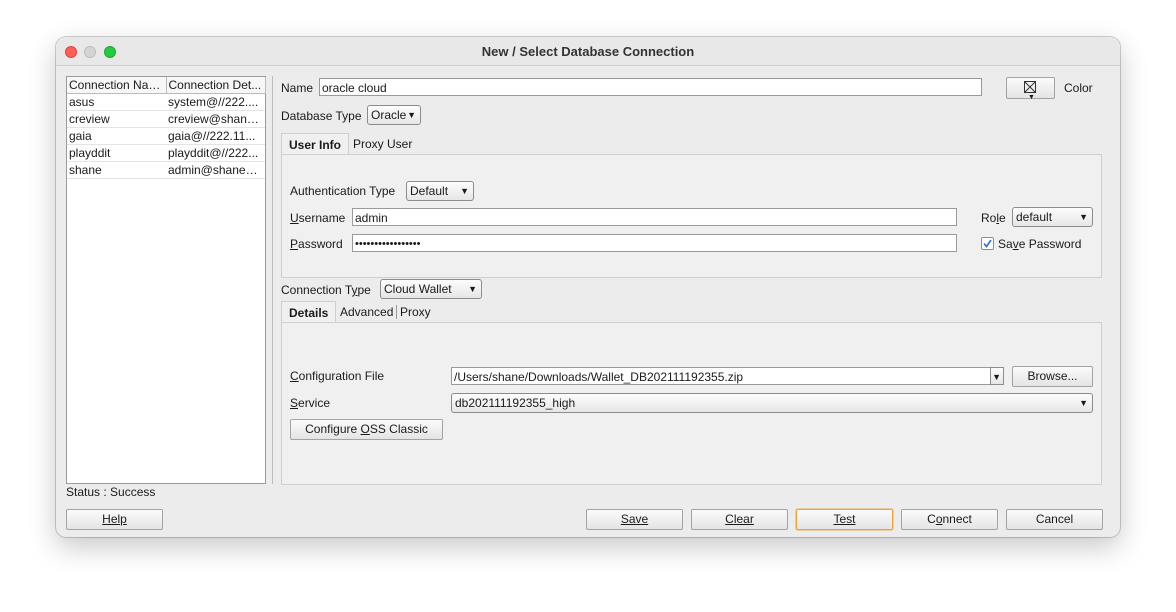 This screenshot has height=612, width=1176. Describe the element at coordinates (429, 191) in the screenshot. I see `authentication-type-value: Default` at that location.